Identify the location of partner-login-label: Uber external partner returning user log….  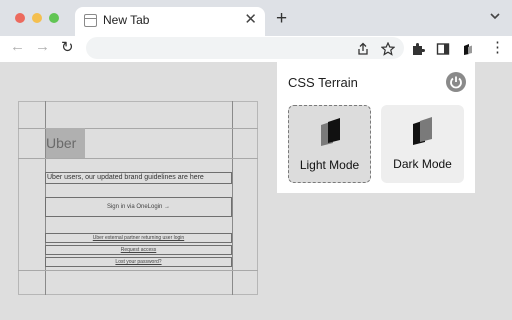
(138, 238).